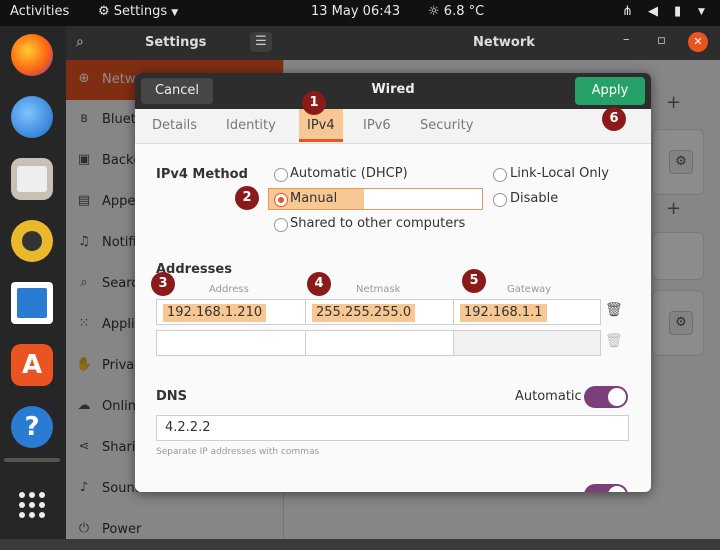 This screenshot has width=720, height=550. I want to click on routes-automatic-toggle, so click(606, 488).